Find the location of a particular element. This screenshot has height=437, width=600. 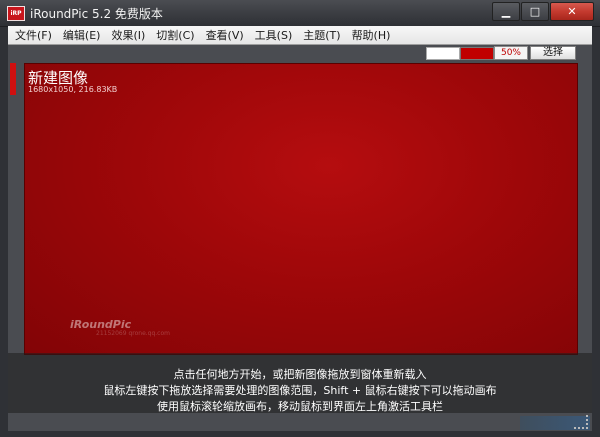

app-logo-icon: iRP is located at coordinates (16, 13).